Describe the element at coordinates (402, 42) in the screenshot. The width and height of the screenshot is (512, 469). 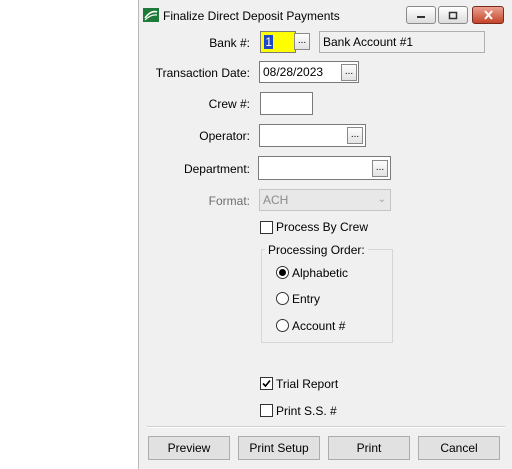
I see `bank-description: Bank Account #1` at that location.